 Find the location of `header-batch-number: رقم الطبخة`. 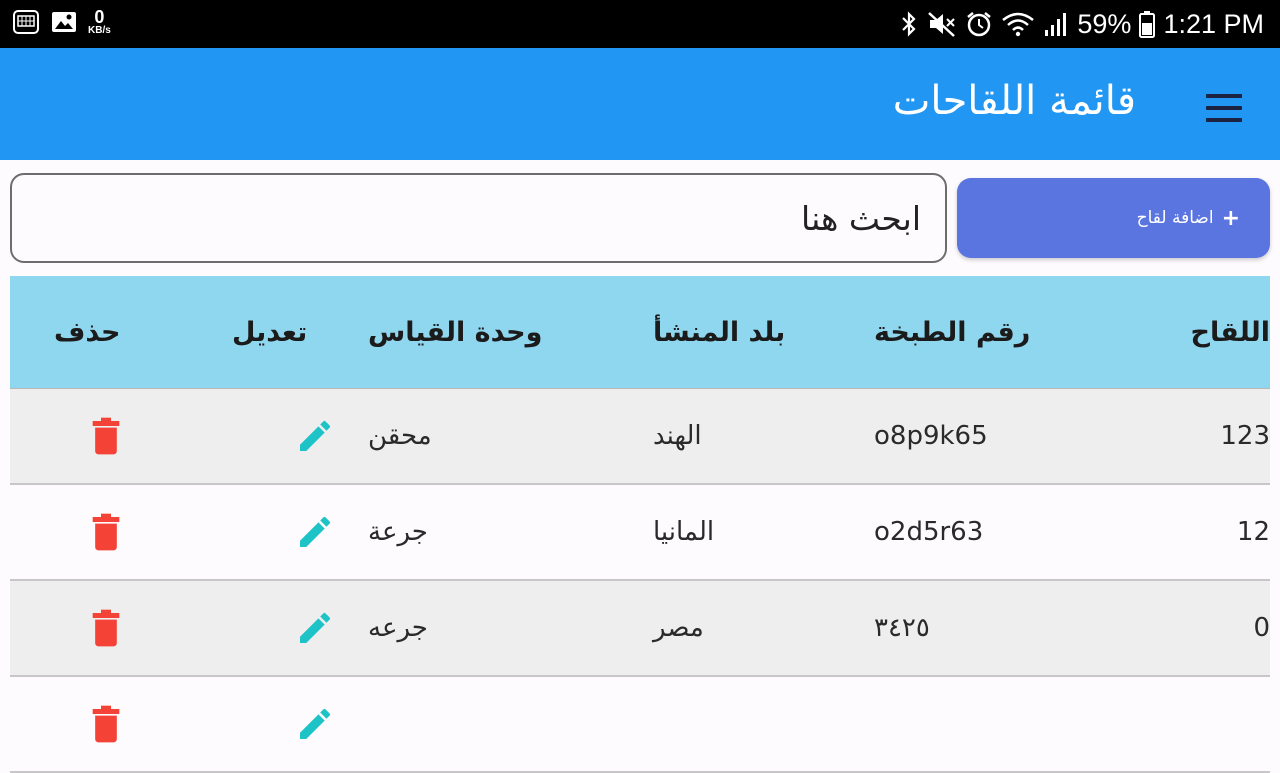

header-batch-number: رقم الطبخة is located at coordinates (952, 332).